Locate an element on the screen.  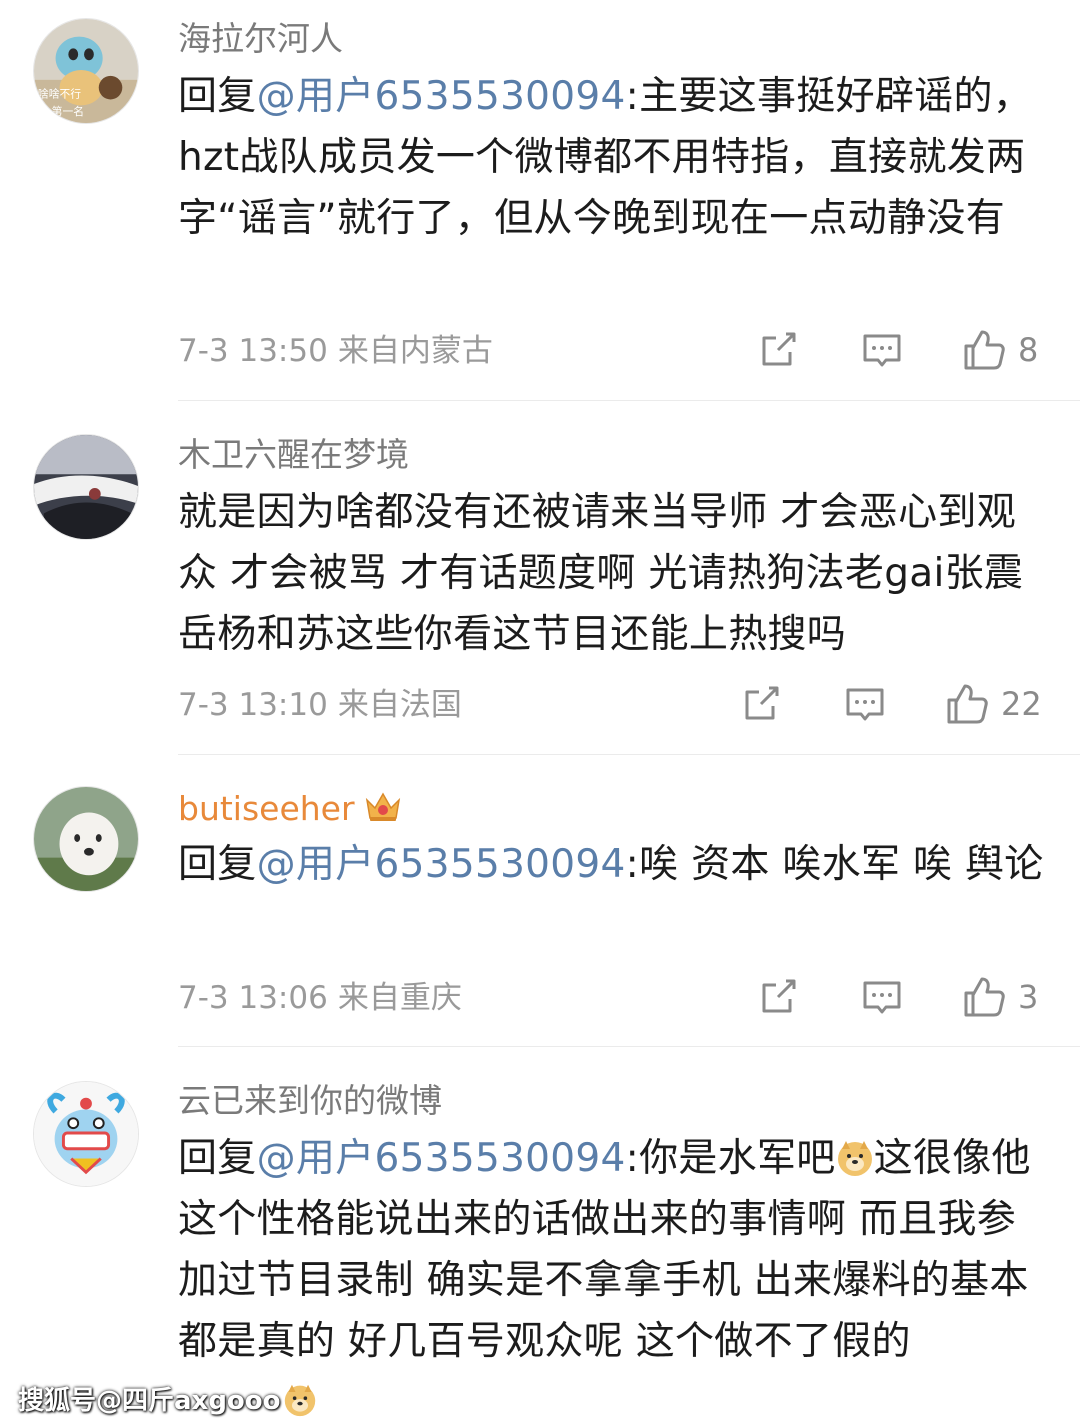
comment-actions: 3 is located at coordinates (901, 999).